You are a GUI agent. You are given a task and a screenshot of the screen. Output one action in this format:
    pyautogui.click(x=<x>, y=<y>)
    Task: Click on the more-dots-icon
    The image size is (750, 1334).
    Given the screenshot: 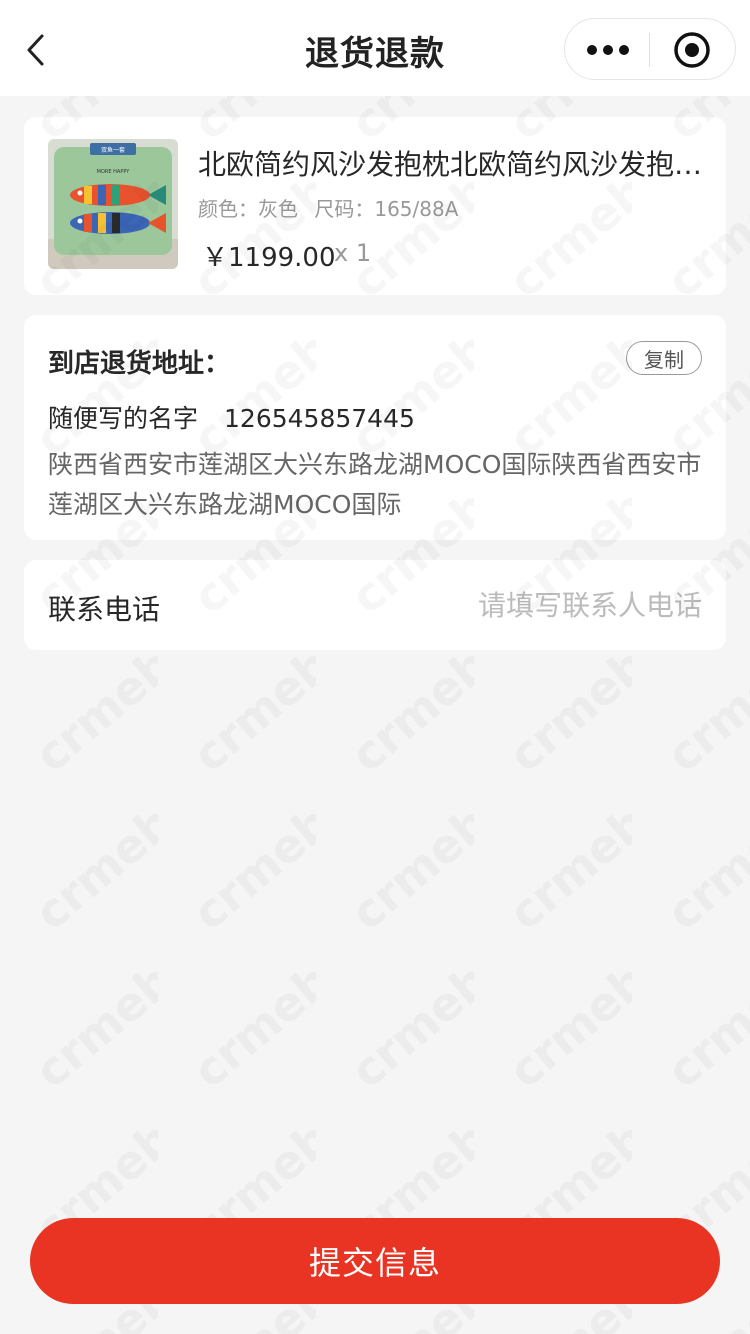 What is the action you would take?
    pyautogui.click(x=608, y=50)
    